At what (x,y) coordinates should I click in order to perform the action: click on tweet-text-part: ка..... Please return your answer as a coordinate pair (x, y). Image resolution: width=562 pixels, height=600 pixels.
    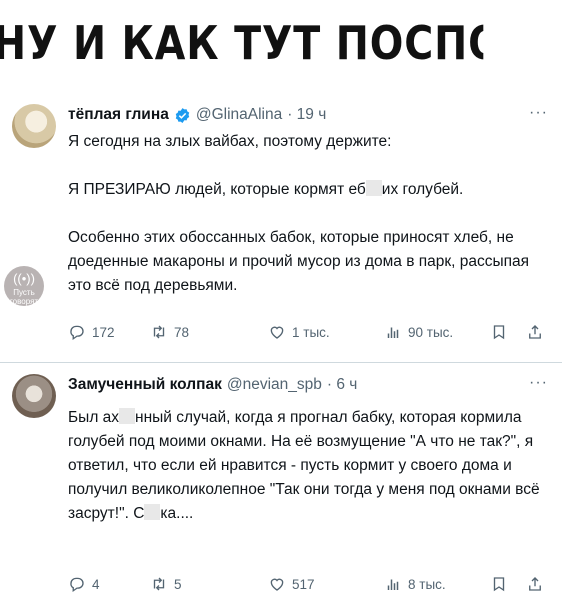
    Looking at the image, I should click on (177, 513).